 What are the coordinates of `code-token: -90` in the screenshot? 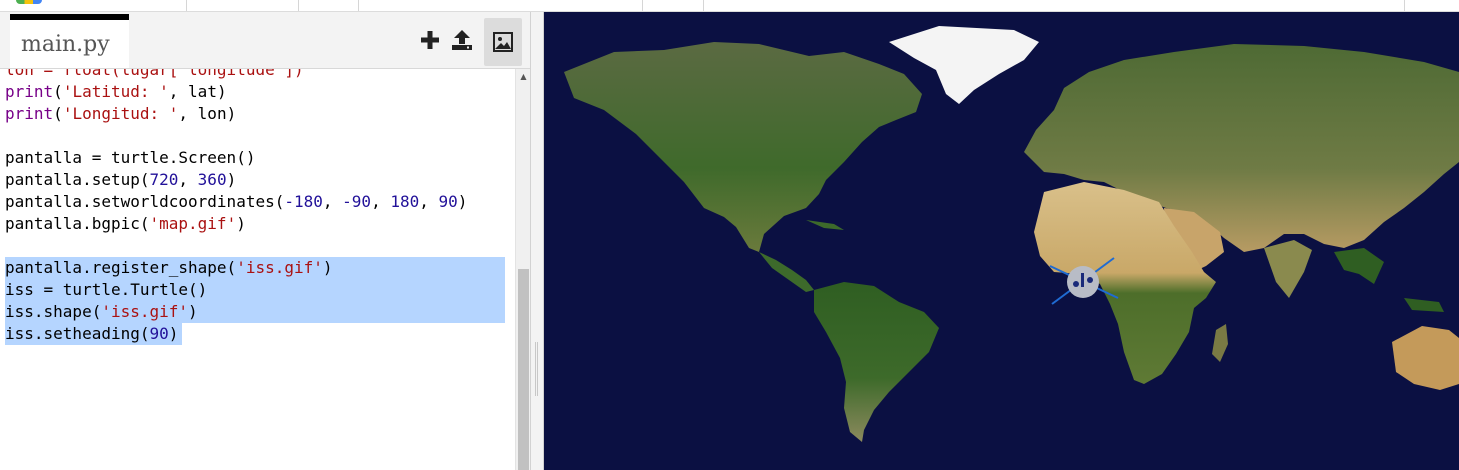 It's located at (357, 201).